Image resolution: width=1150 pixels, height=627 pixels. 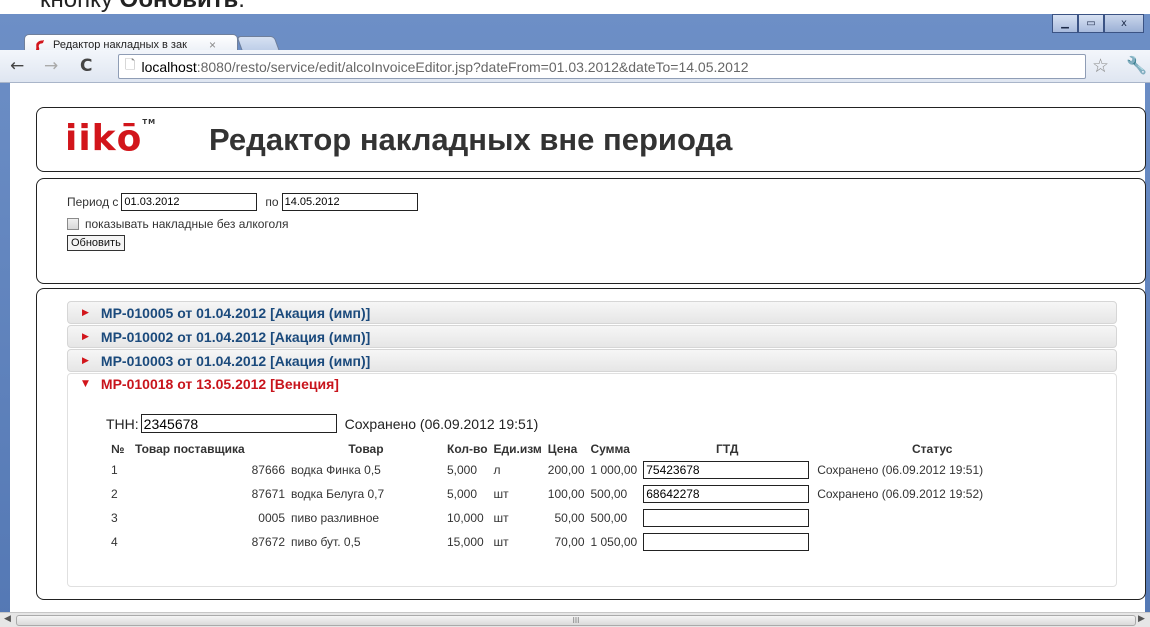 I want to click on period-to-label: по, so click(x=272, y=202).